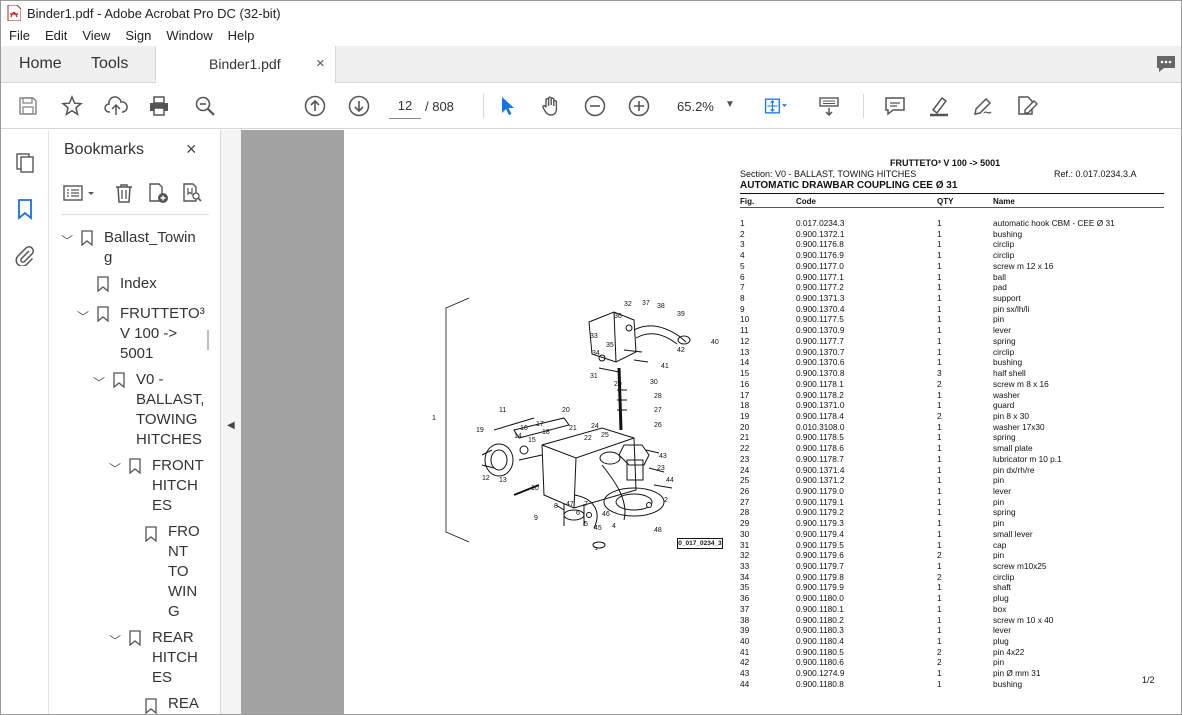 The height and width of the screenshot is (715, 1182). Describe the element at coordinates (820, 298) in the screenshot. I see `code-cell: 0.900.1371.3` at that location.